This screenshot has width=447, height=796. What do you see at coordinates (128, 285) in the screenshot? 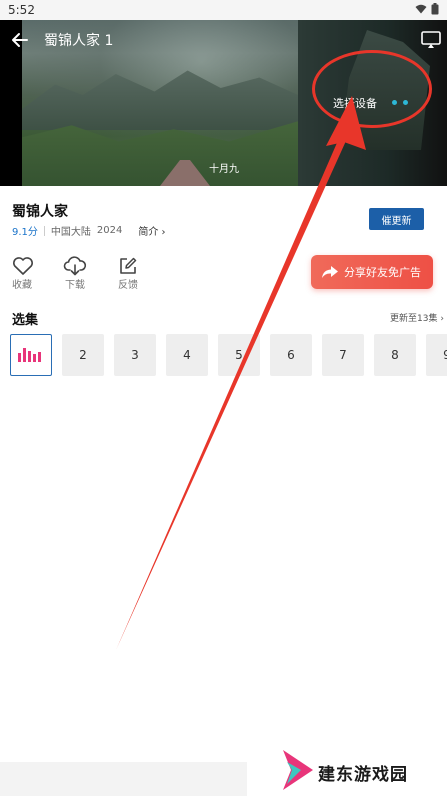
I see `feedback-label: 反馈` at bounding box center [128, 285].